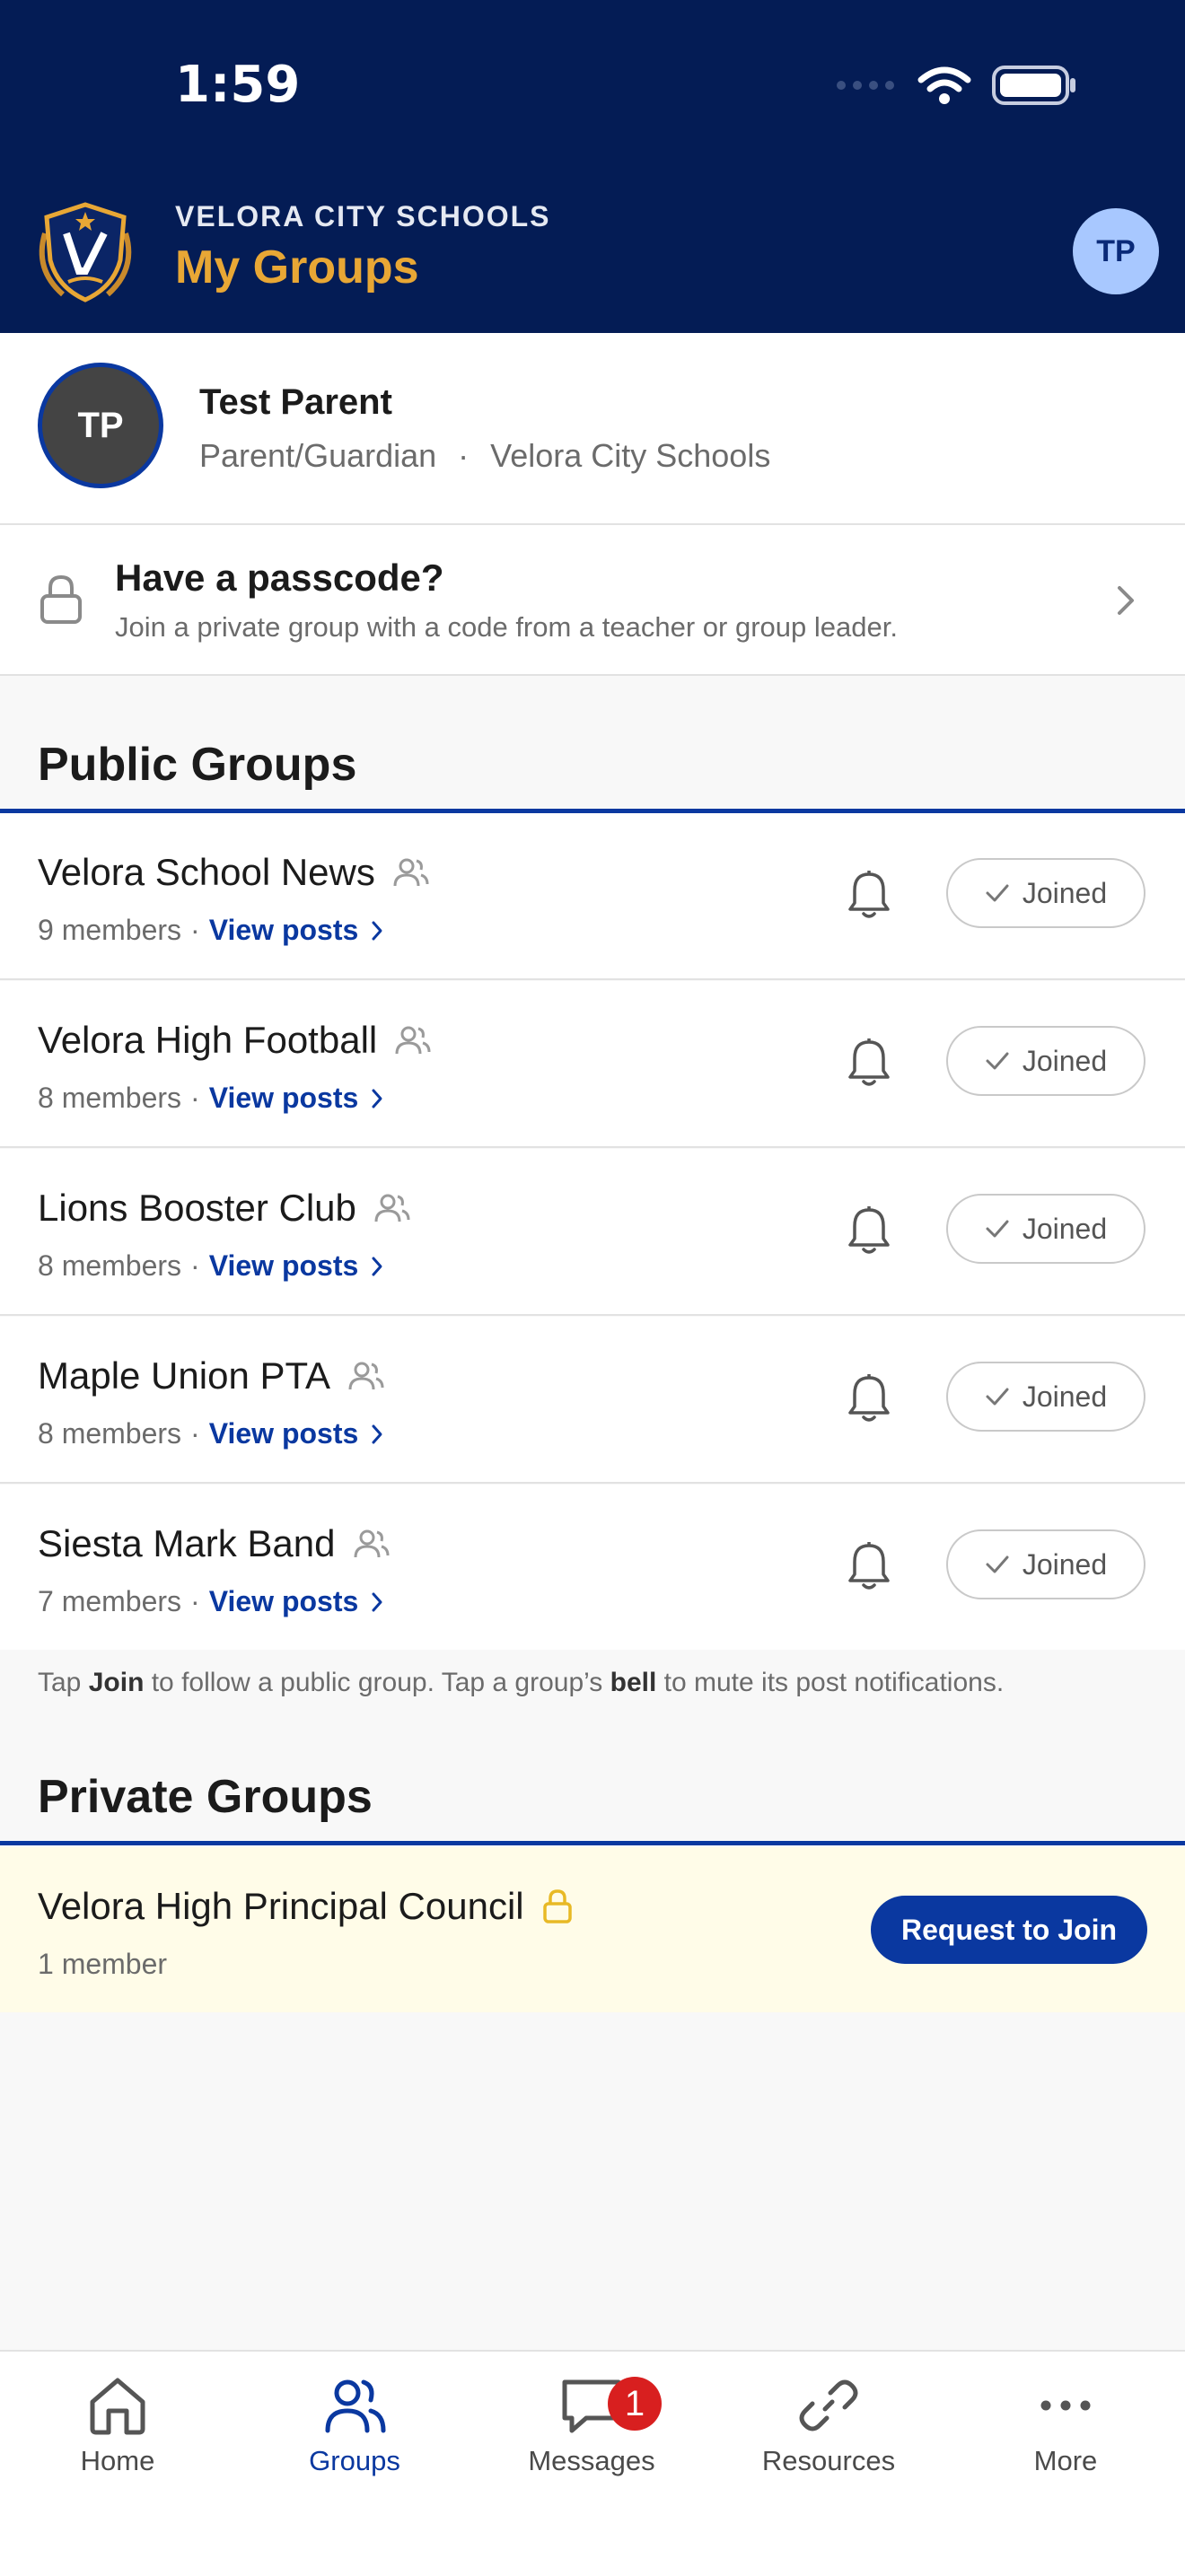  I want to click on group-name-wrap: Siesta Mark Band, so click(214, 1543).